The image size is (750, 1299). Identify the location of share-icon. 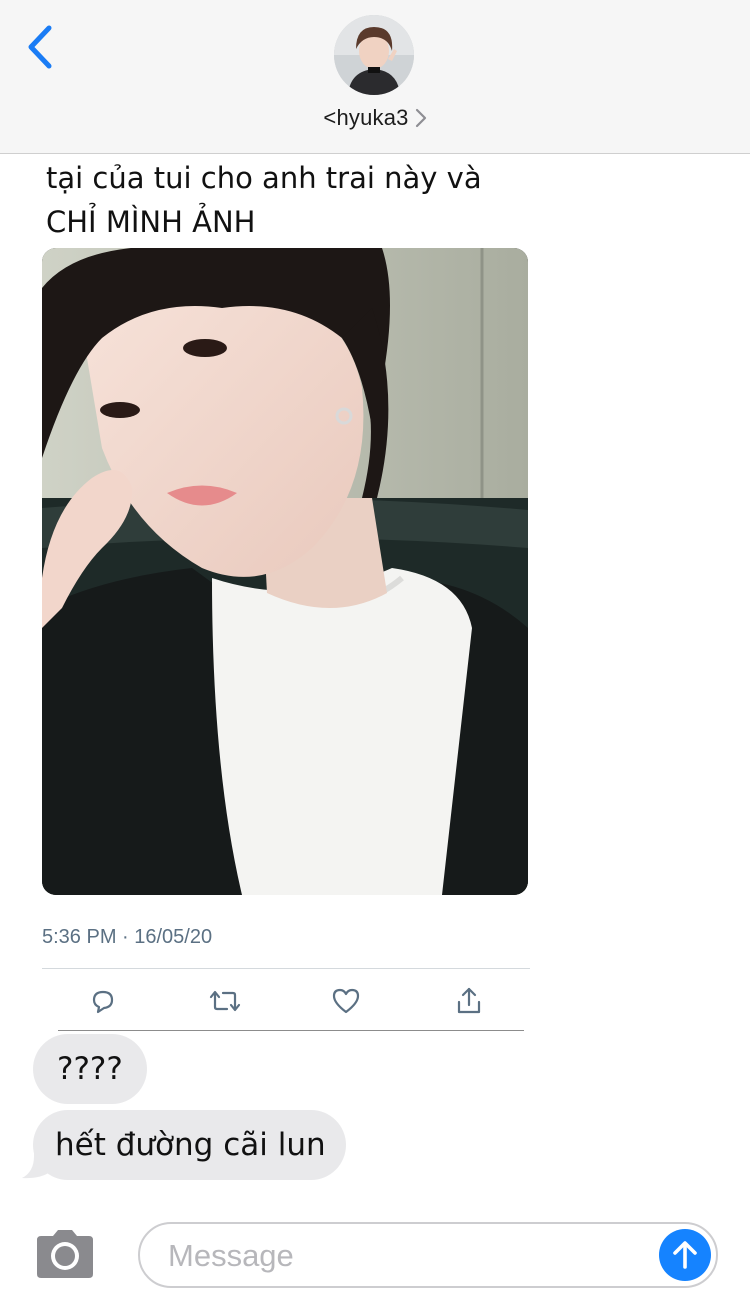
(469, 1000).